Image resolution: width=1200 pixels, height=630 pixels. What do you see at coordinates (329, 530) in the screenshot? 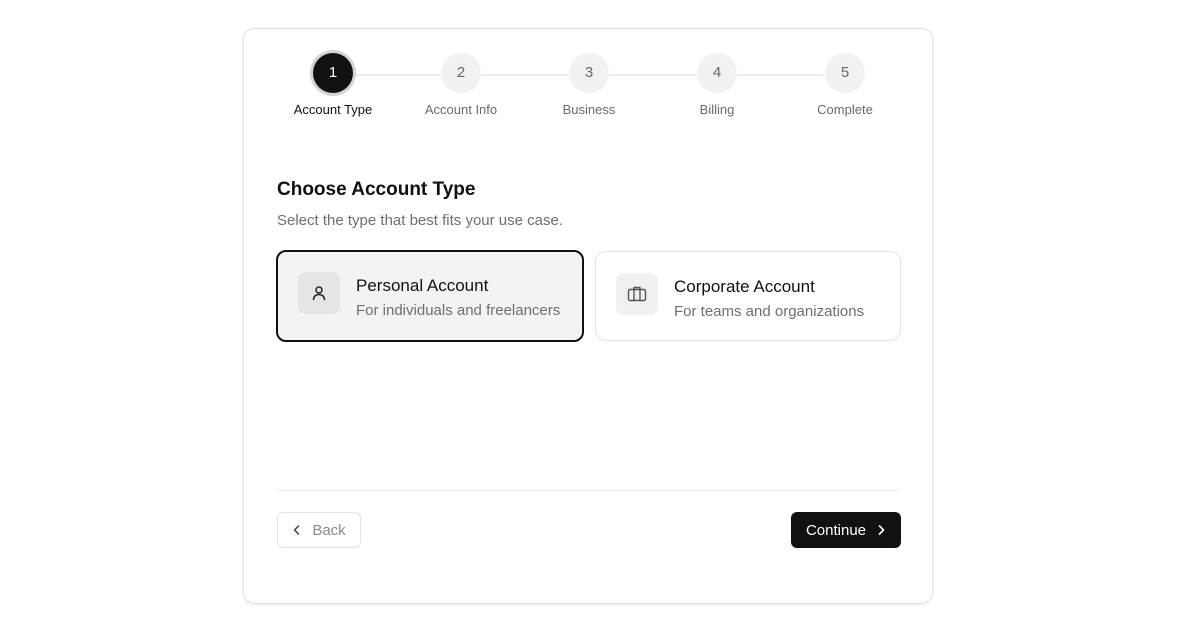
I see `back-button-label: Back` at bounding box center [329, 530].